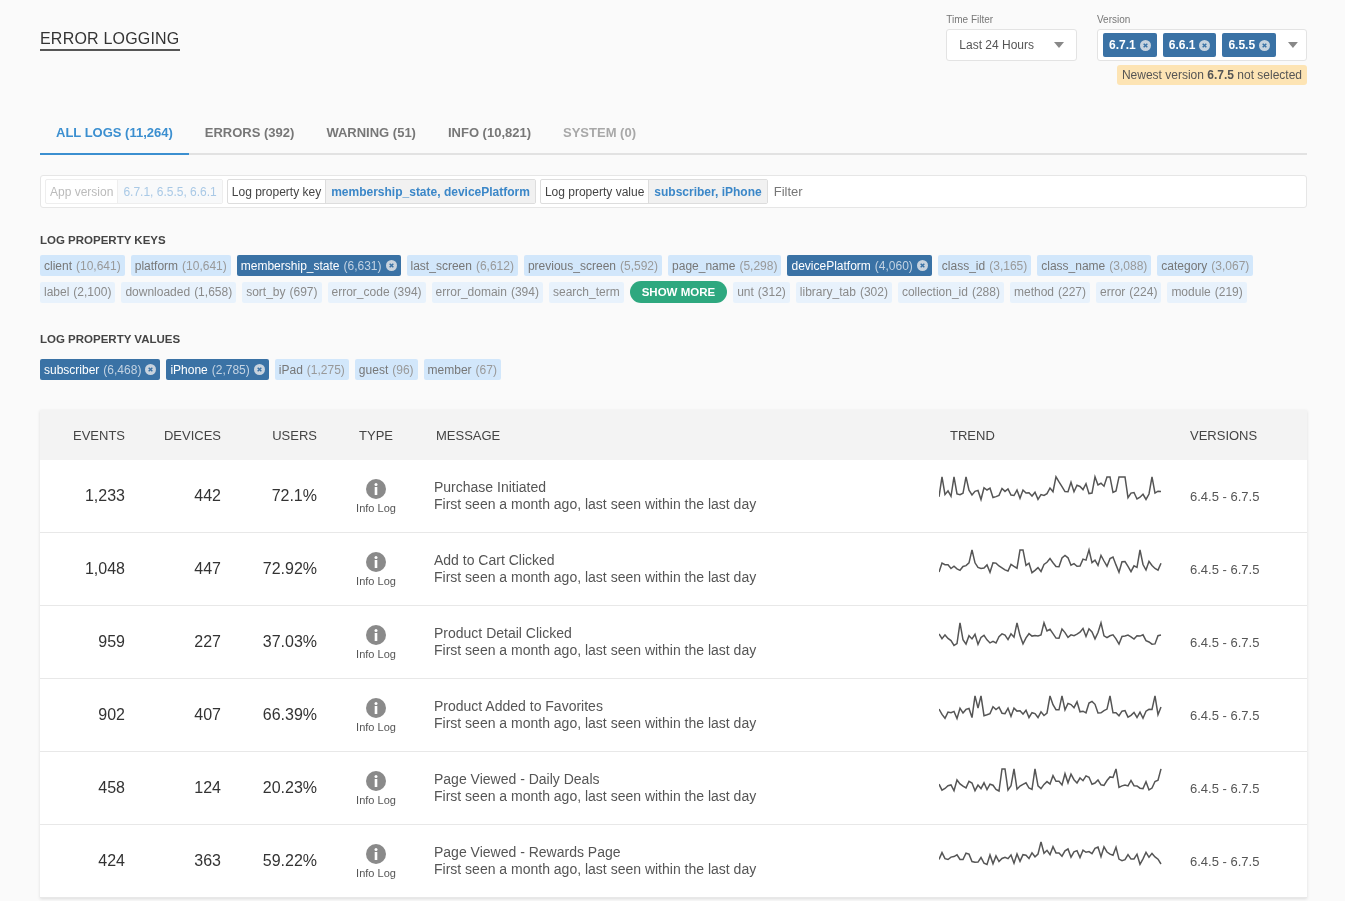  I want to click on filter-key: Log property value, so click(594, 191).